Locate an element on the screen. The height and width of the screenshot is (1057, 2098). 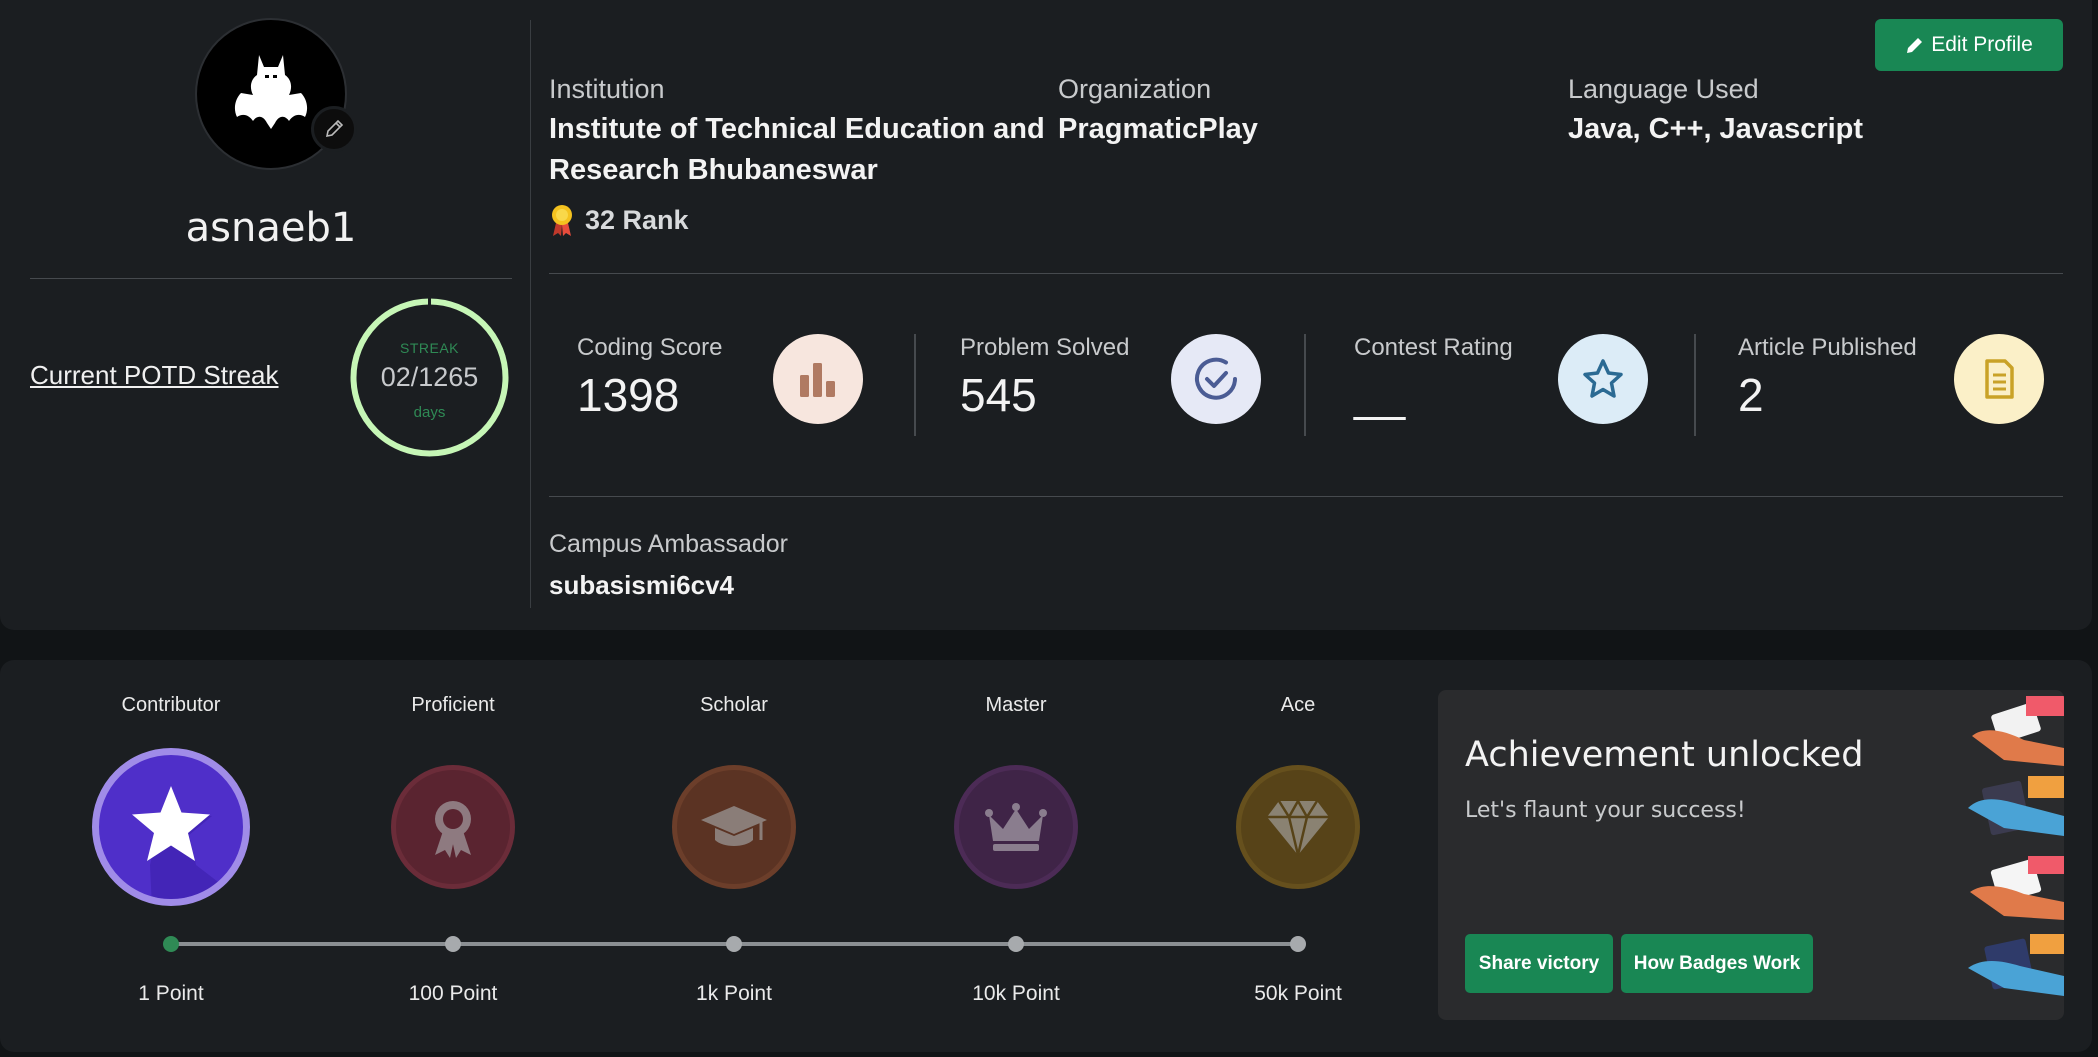
stat-value: __ is located at coordinates (1380, 395).